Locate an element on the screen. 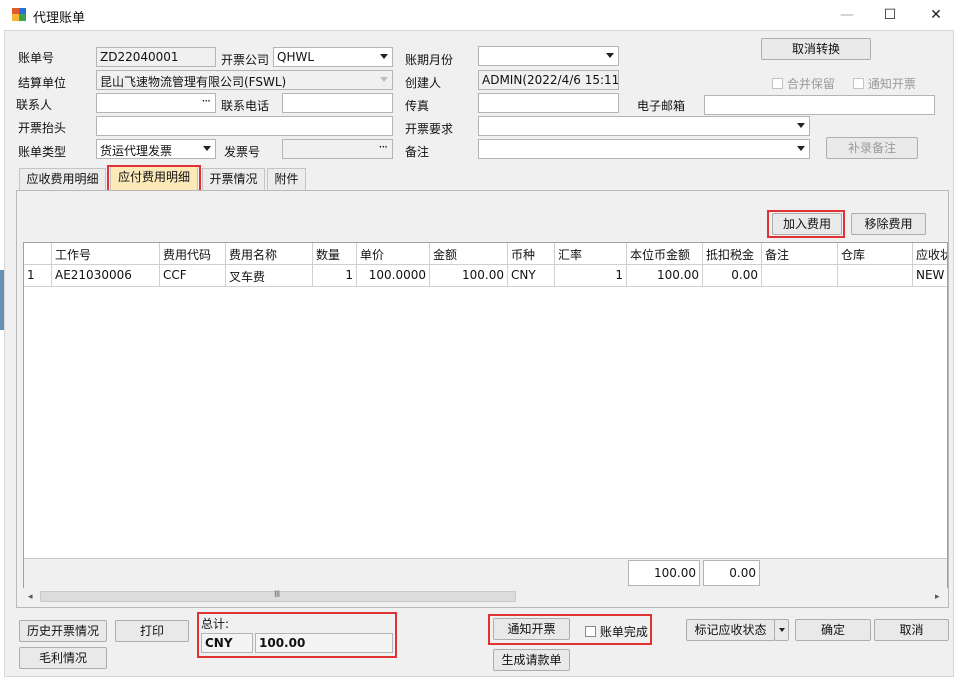 This screenshot has height=681, width=960. column-header: 单价 is located at coordinates (393, 254).